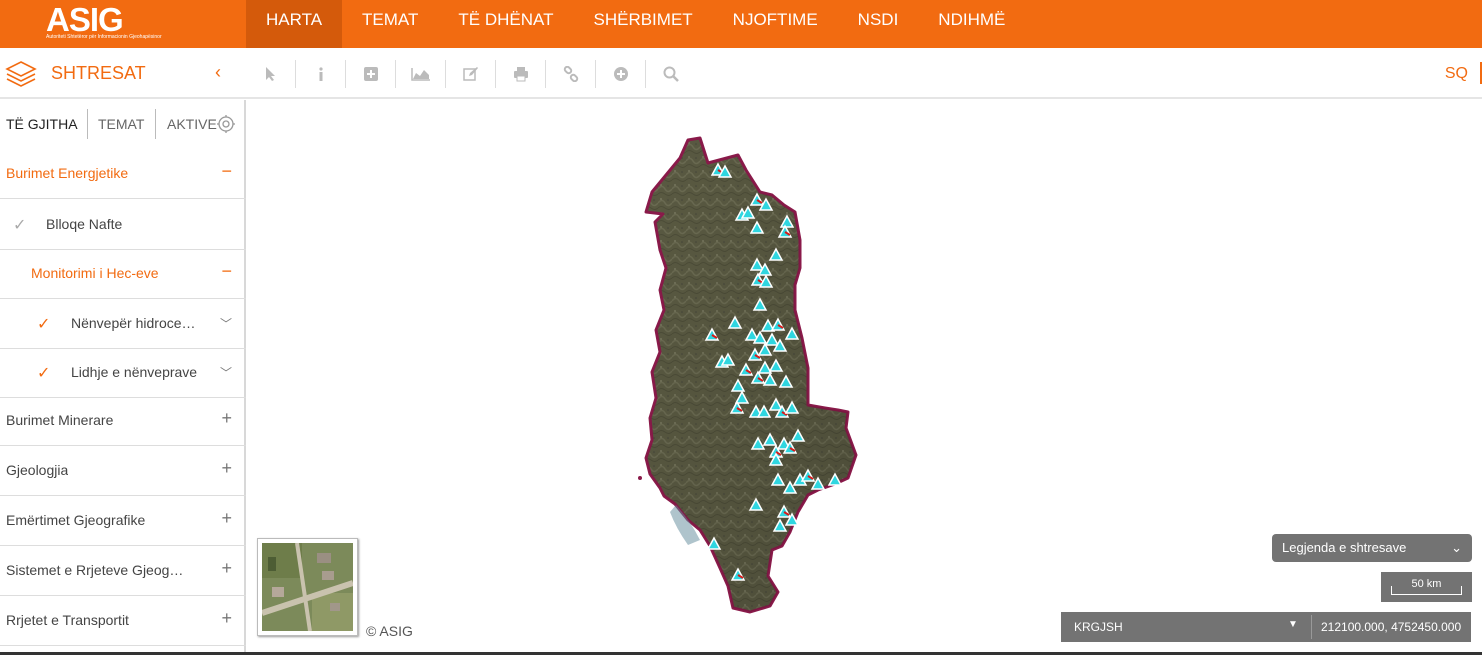 Image resolution: width=1482 pixels, height=658 pixels. Describe the element at coordinates (76, 520) in the screenshot. I see `group-label: Emërtimet Gjeografike` at that location.